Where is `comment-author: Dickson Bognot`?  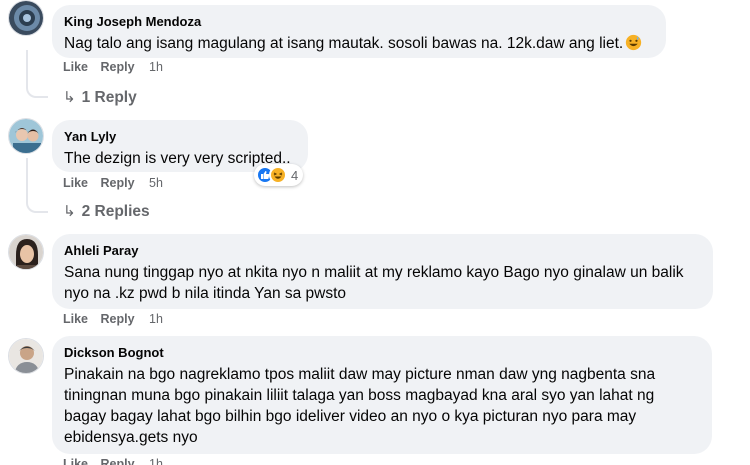 comment-author: Dickson Bognot is located at coordinates (382, 352).